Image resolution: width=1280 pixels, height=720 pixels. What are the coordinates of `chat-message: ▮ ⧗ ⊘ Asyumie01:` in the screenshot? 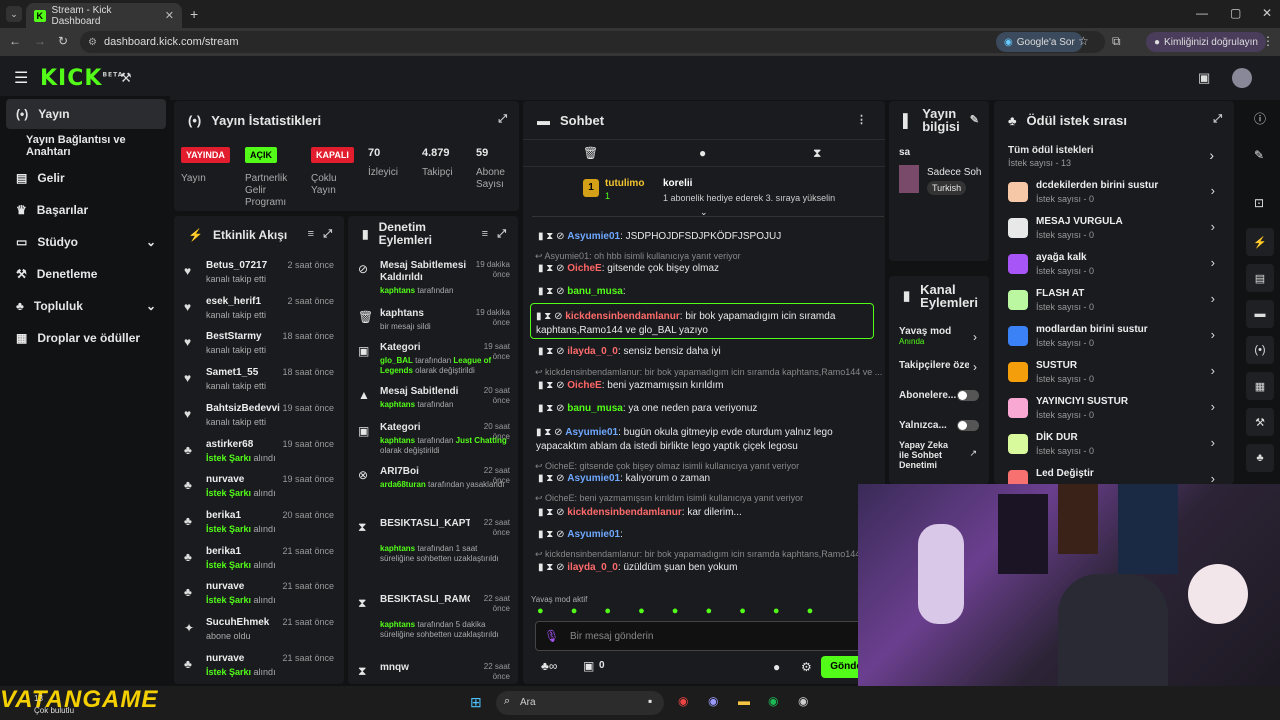 It's located at (580, 534).